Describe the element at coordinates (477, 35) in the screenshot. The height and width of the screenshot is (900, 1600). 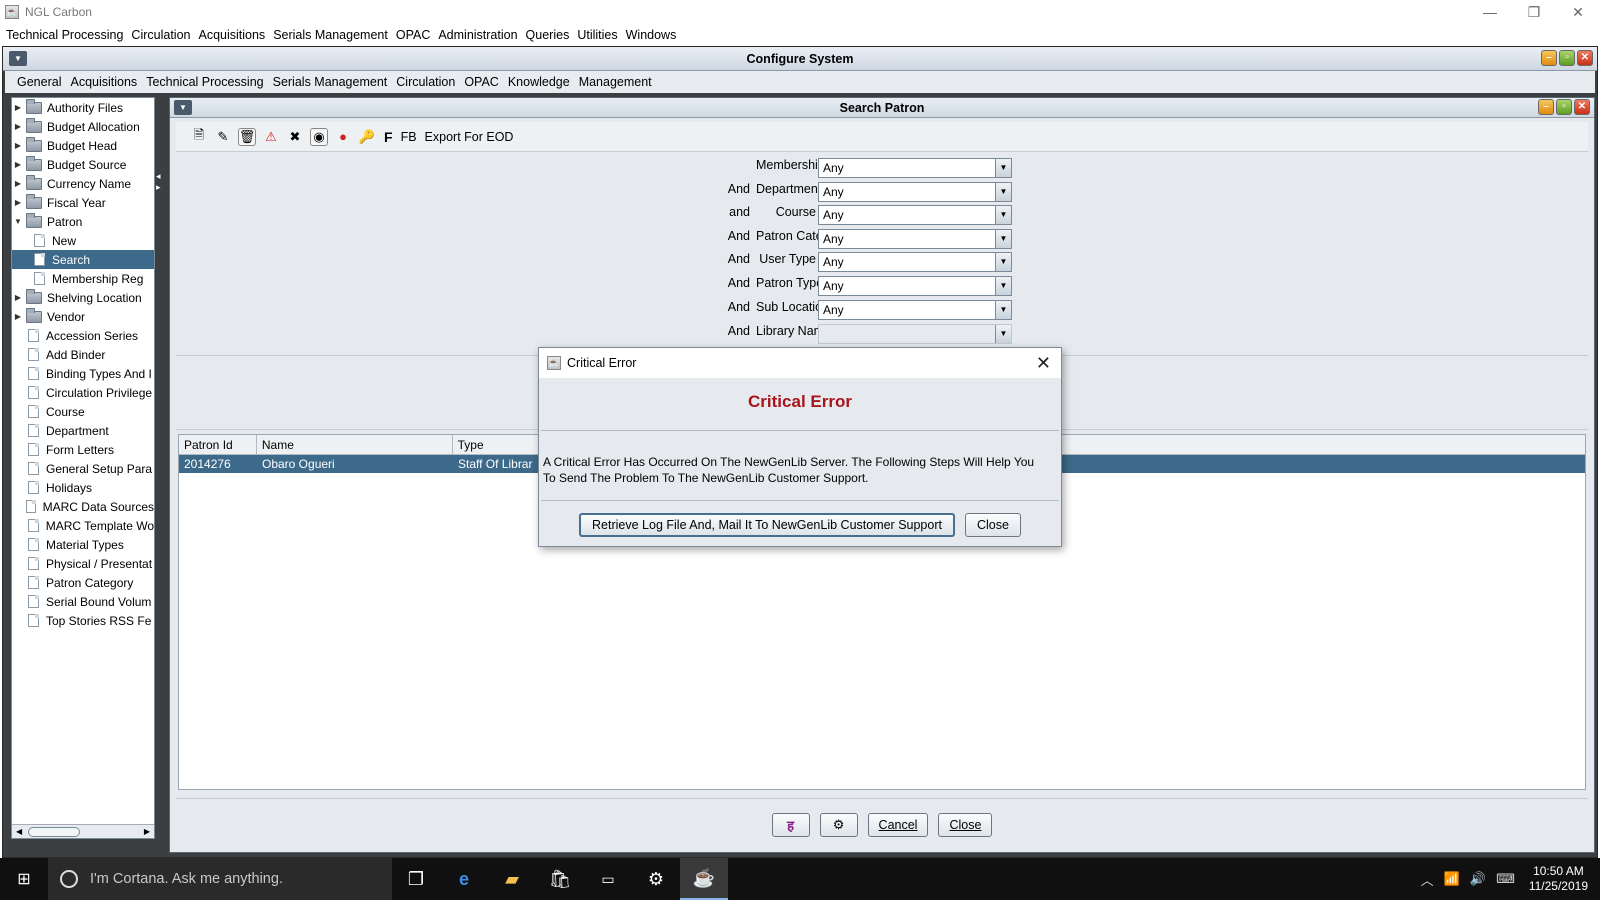
I see `menu-administration: Administration` at that location.